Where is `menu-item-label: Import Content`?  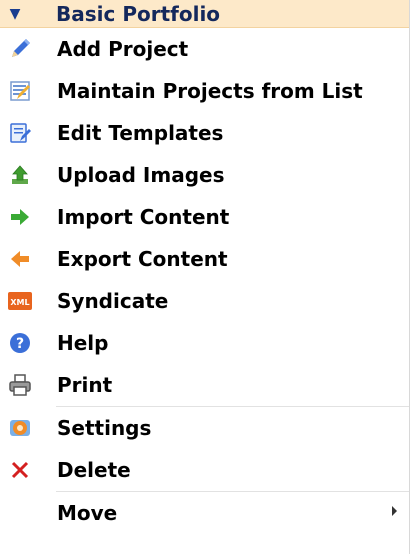
menu-item-label: Import Content is located at coordinates (143, 217).